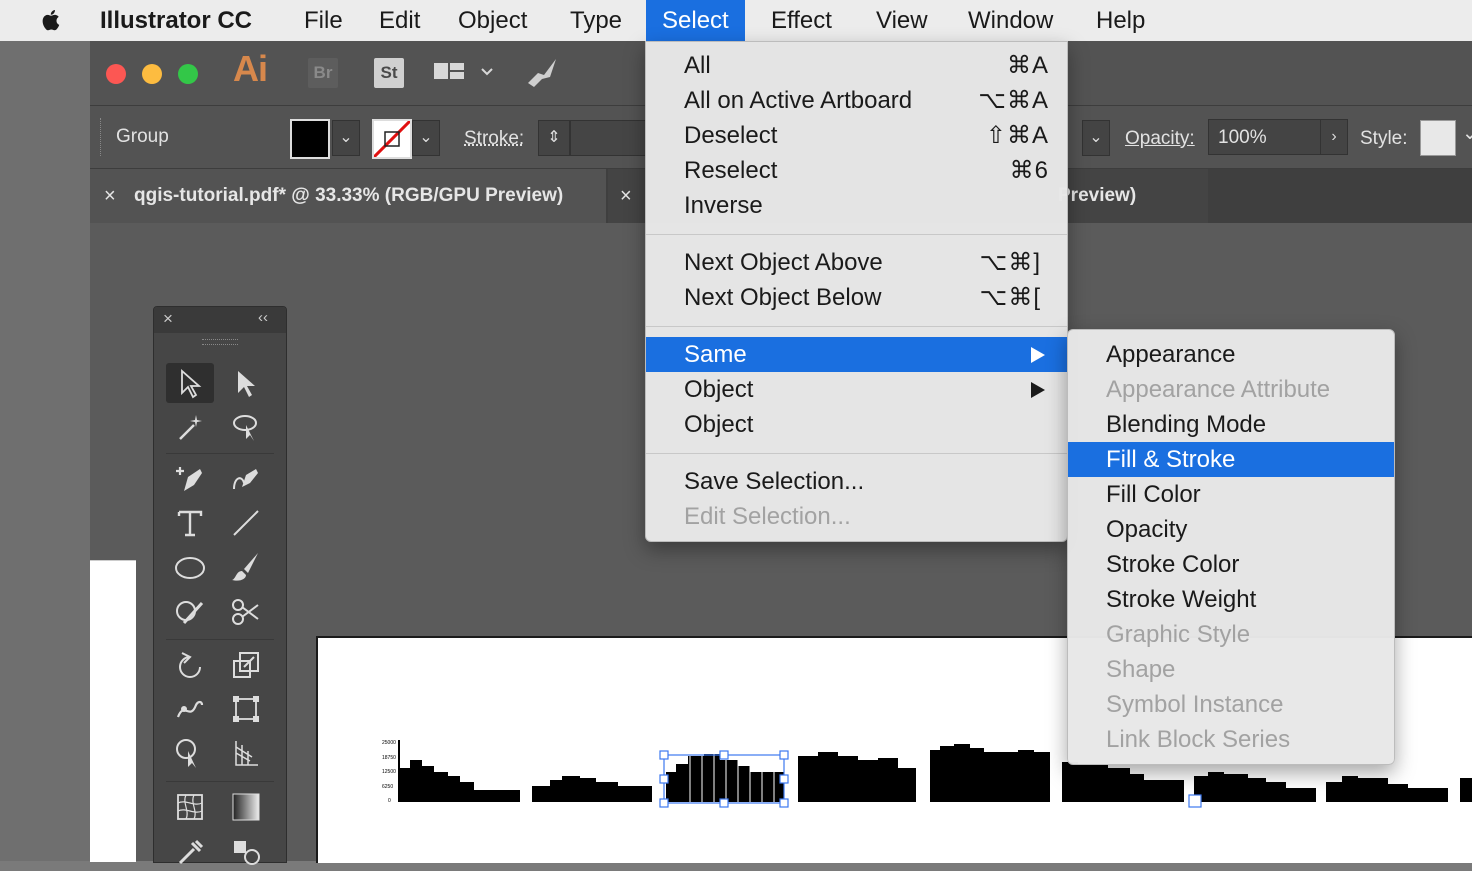 The height and width of the screenshot is (871, 1472). What do you see at coordinates (310, 139) in the screenshot?
I see `fill-swatch` at bounding box center [310, 139].